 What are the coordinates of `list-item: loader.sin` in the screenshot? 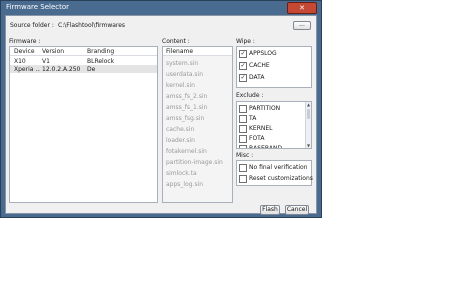 It's located at (180, 140).